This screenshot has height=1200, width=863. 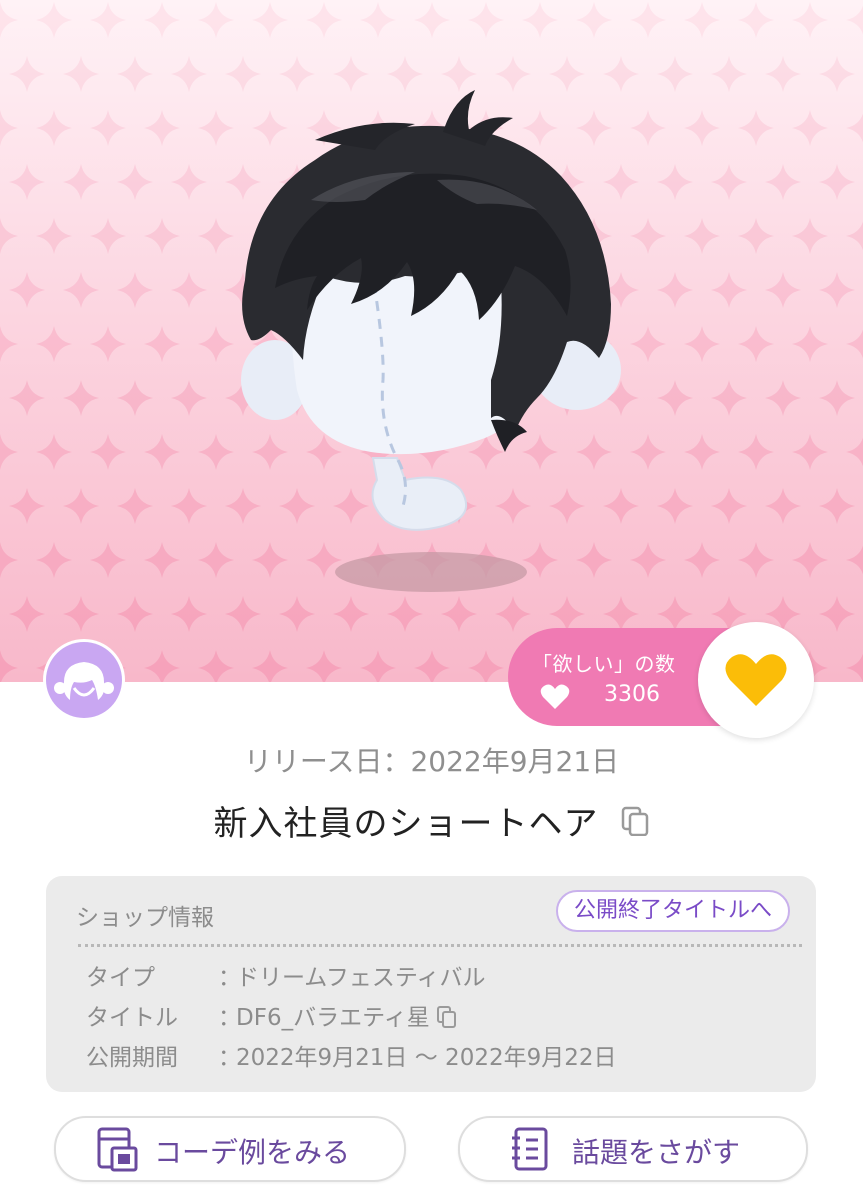 What do you see at coordinates (132, 1018) in the screenshot?
I see `info-key: タイトル` at bounding box center [132, 1018].